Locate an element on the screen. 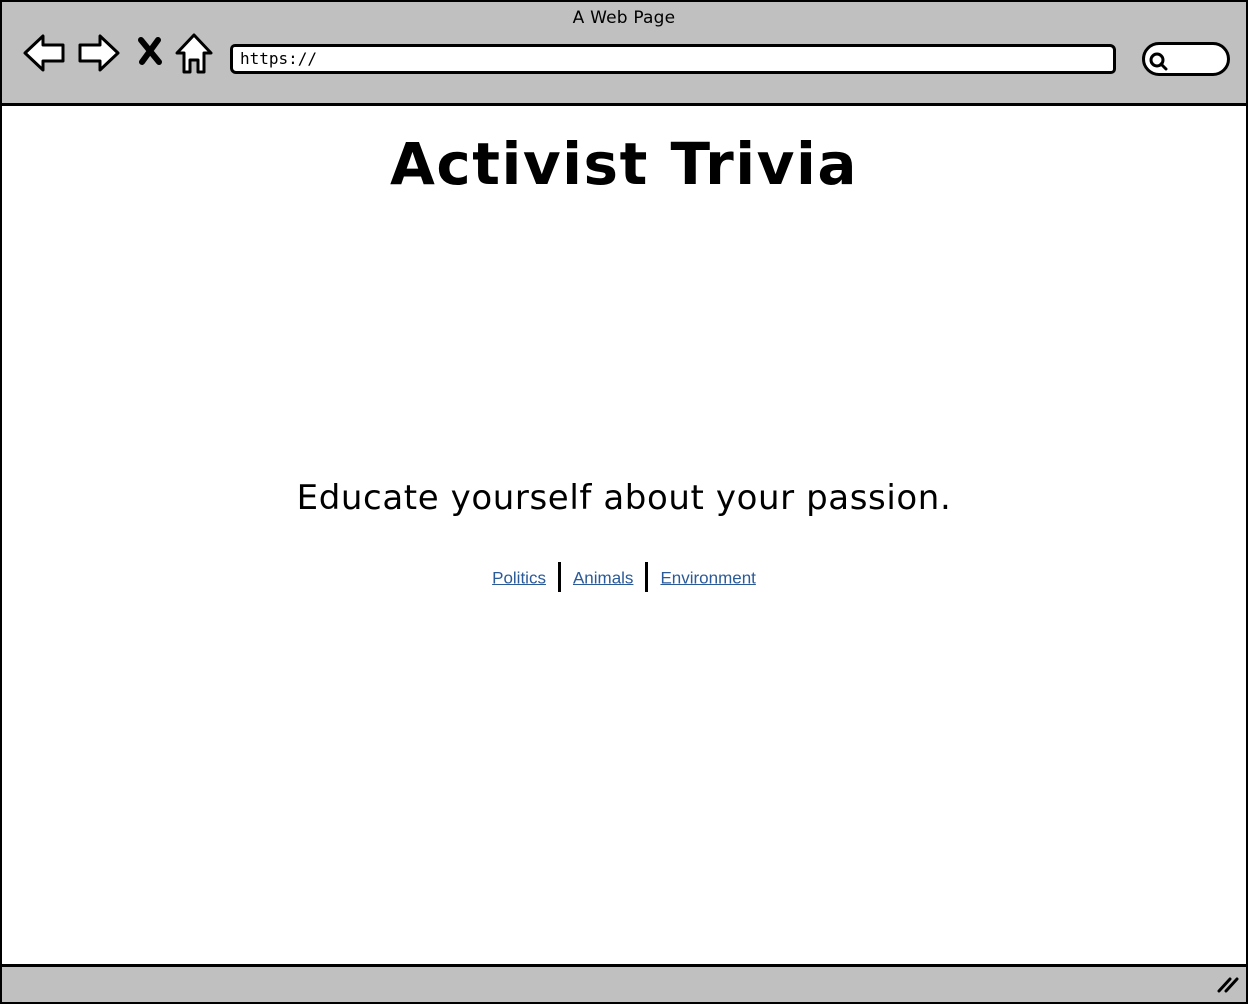  home-button is located at coordinates (194, 54).